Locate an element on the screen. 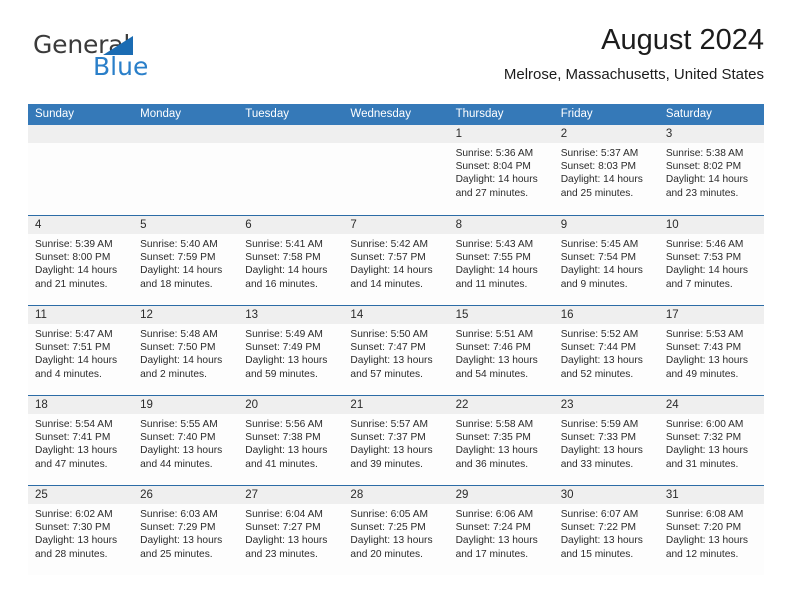 The width and height of the screenshot is (792, 612). sunrise-text: Sunrise: 5:53 AM is located at coordinates (704, 334).